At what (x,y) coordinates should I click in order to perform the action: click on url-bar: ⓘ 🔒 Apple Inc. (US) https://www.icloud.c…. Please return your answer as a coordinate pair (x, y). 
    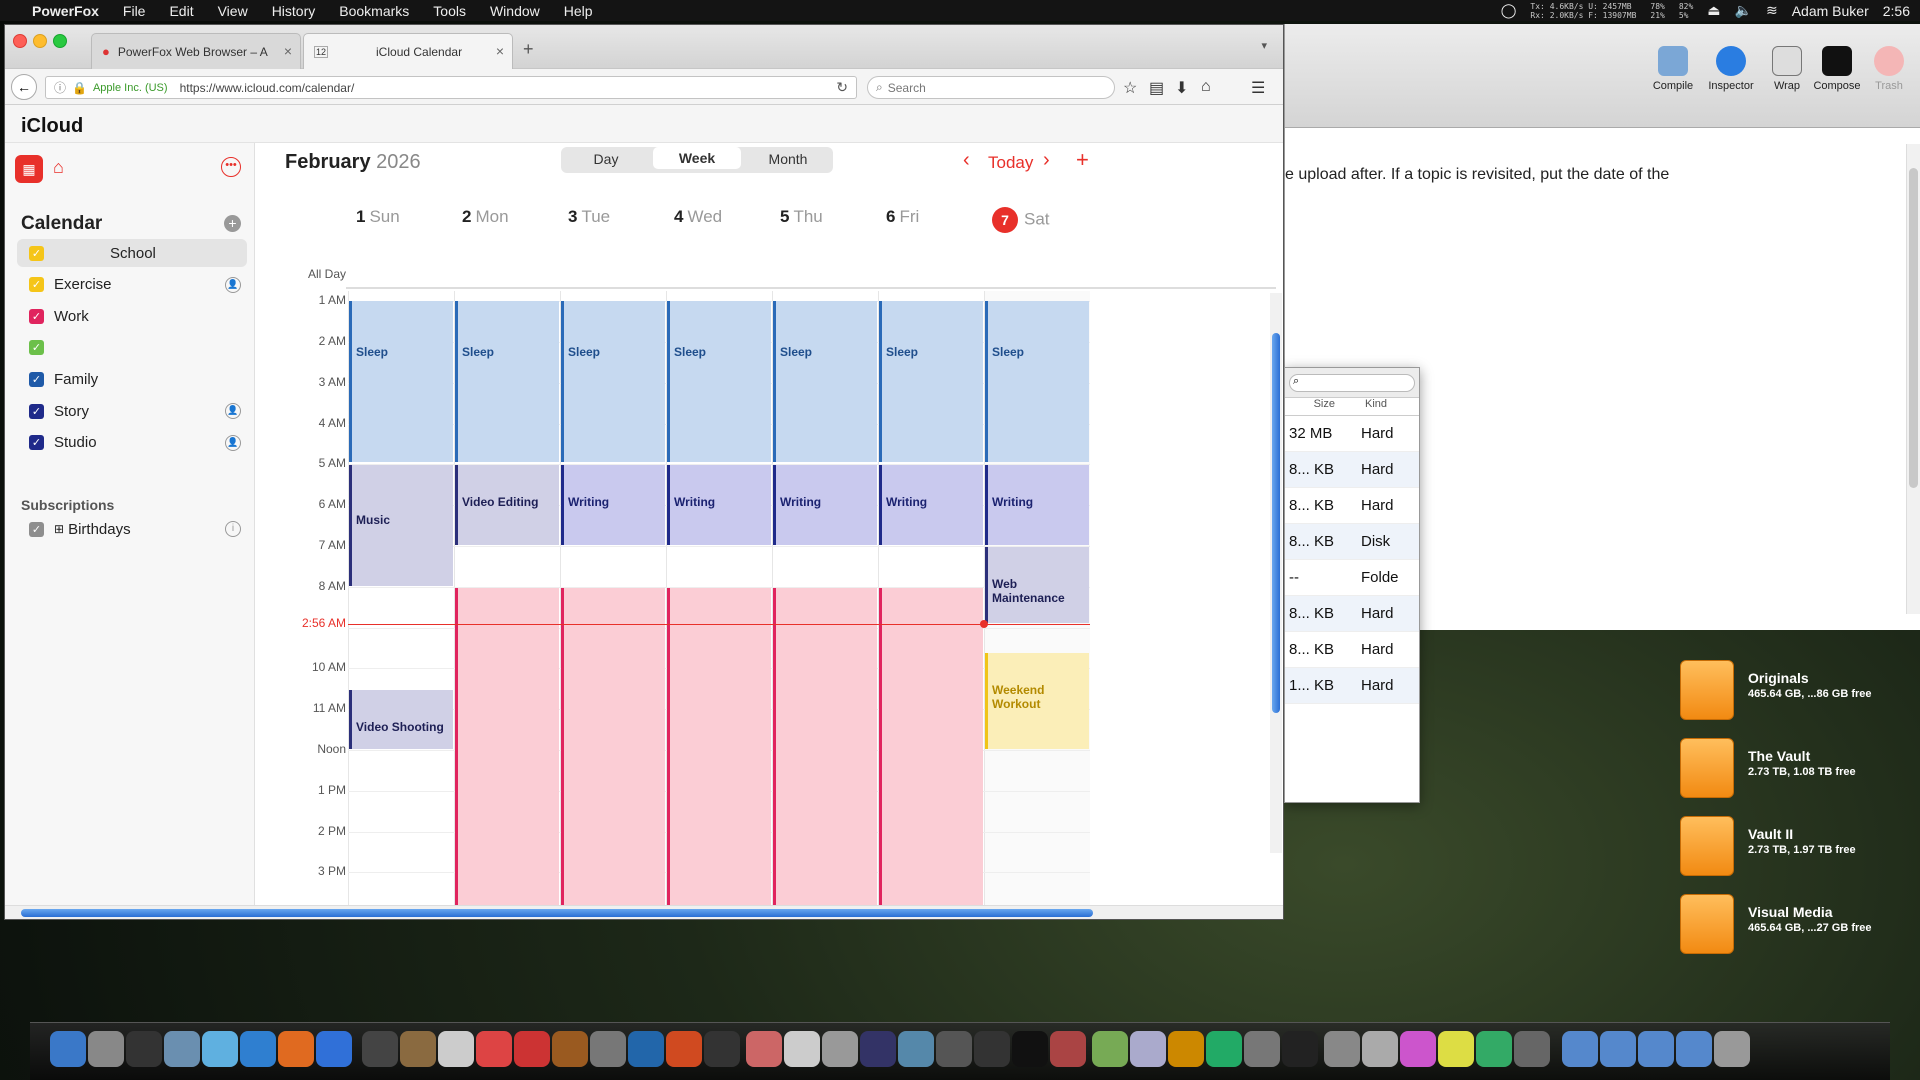
    Looking at the image, I should click on (451, 87).